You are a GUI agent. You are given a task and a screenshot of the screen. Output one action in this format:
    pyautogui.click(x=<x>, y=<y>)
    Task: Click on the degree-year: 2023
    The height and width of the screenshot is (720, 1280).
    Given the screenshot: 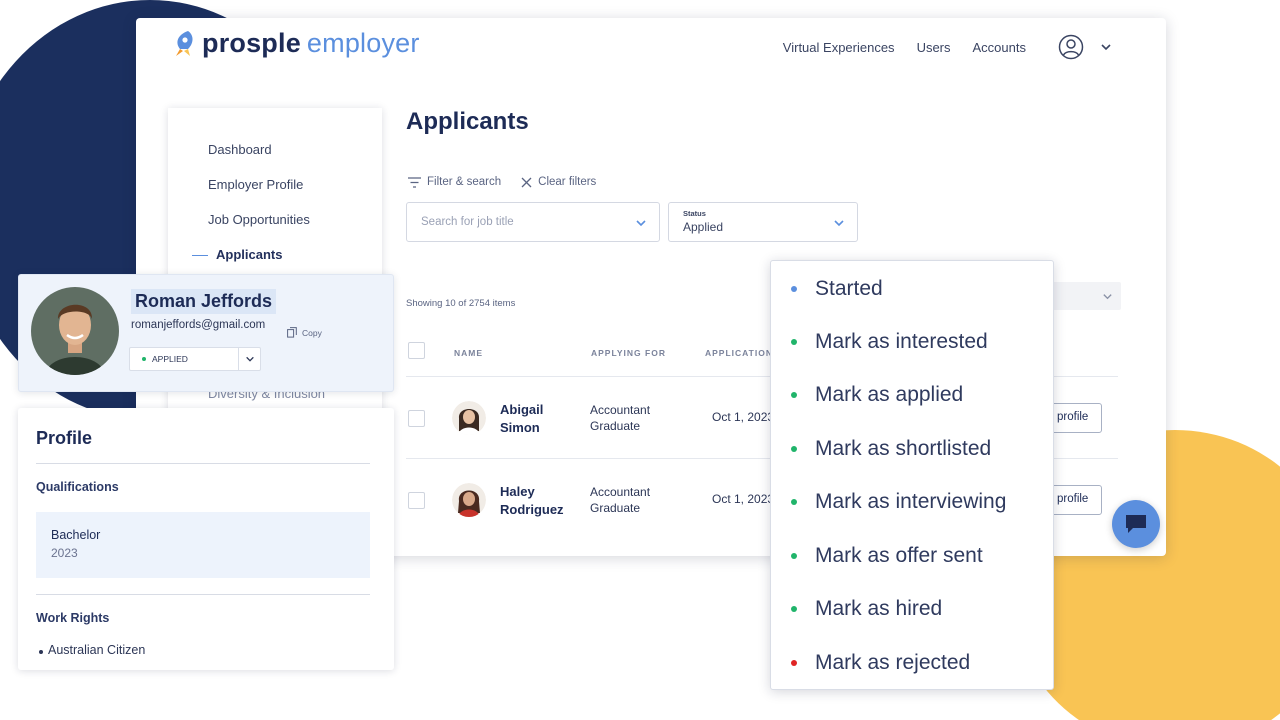 What is the action you would take?
    pyautogui.click(x=64, y=553)
    